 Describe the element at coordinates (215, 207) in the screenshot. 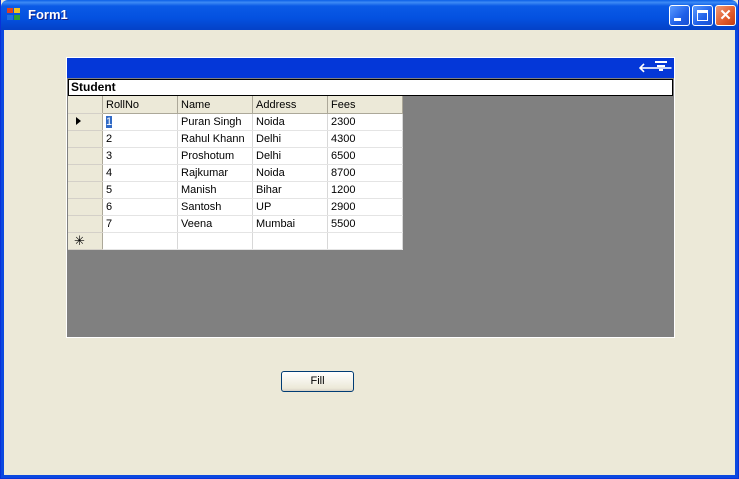

I see `cell-name: Santosh` at that location.